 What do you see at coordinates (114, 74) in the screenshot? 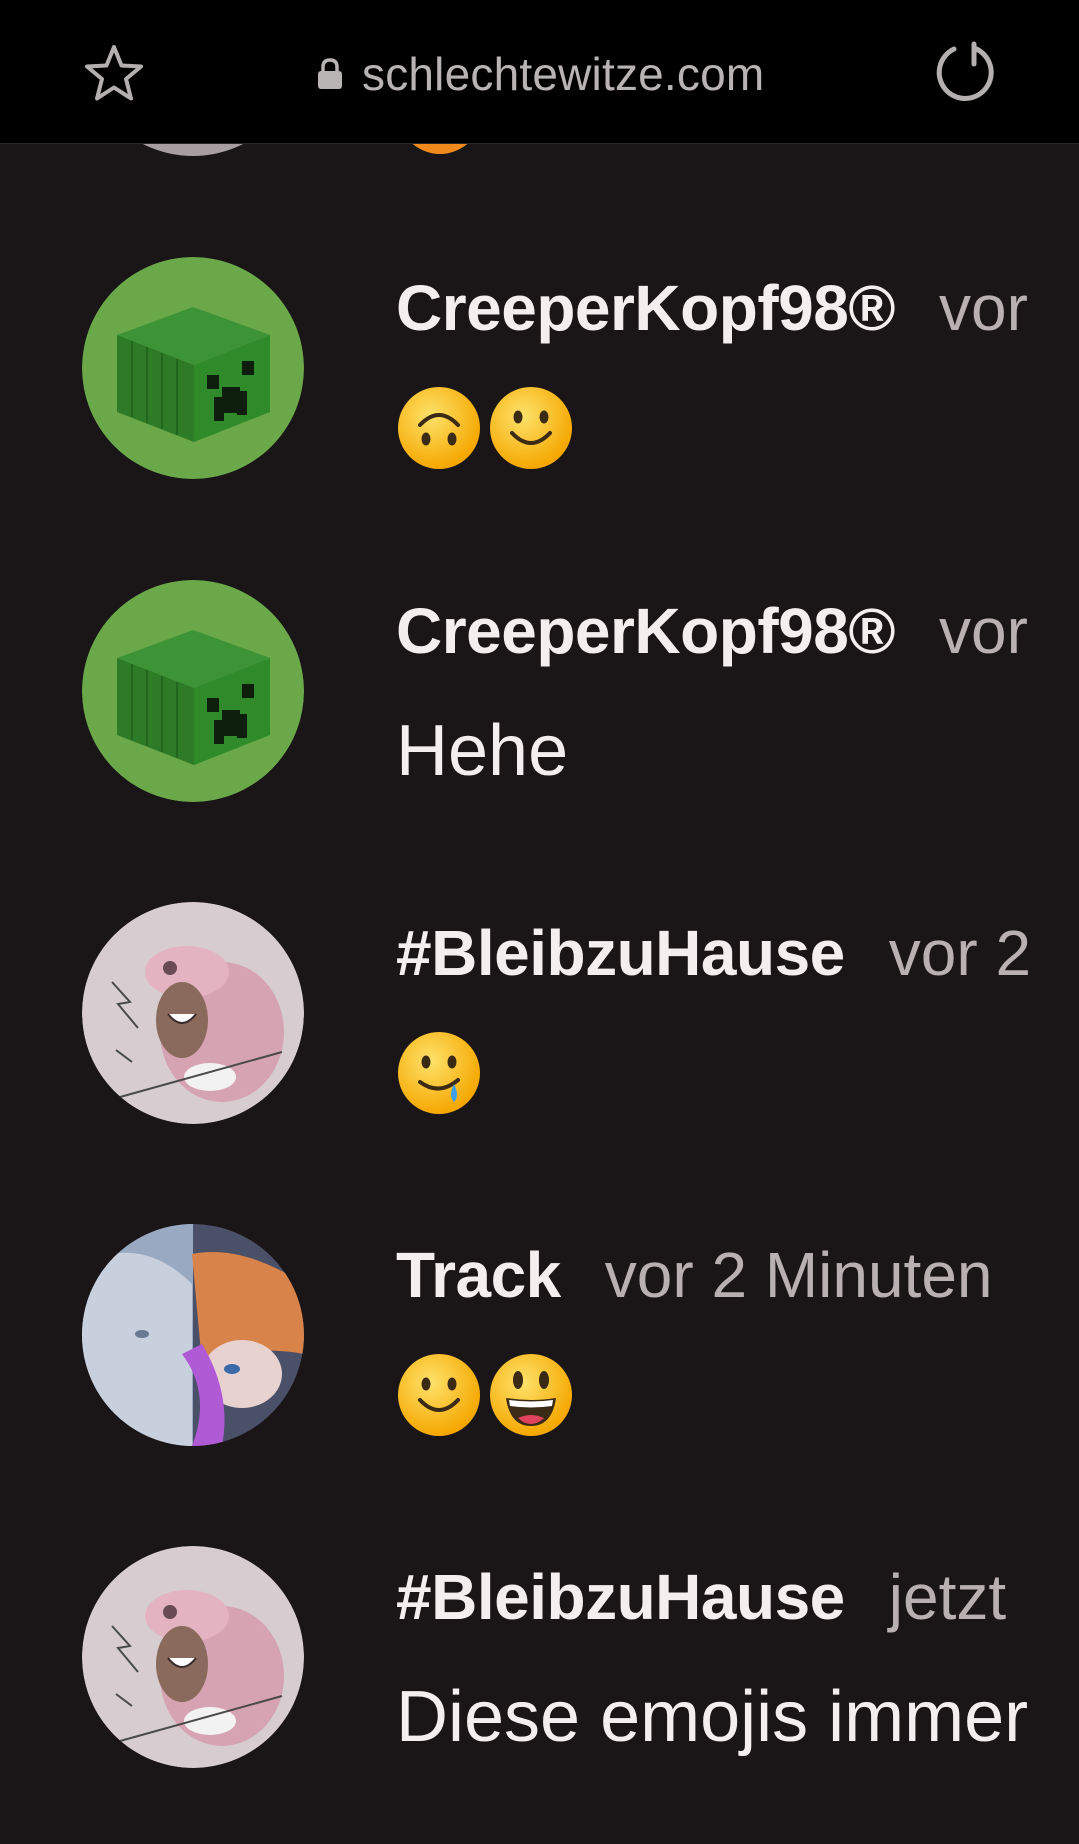
I see `bookmark-star-icon` at bounding box center [114, 74].